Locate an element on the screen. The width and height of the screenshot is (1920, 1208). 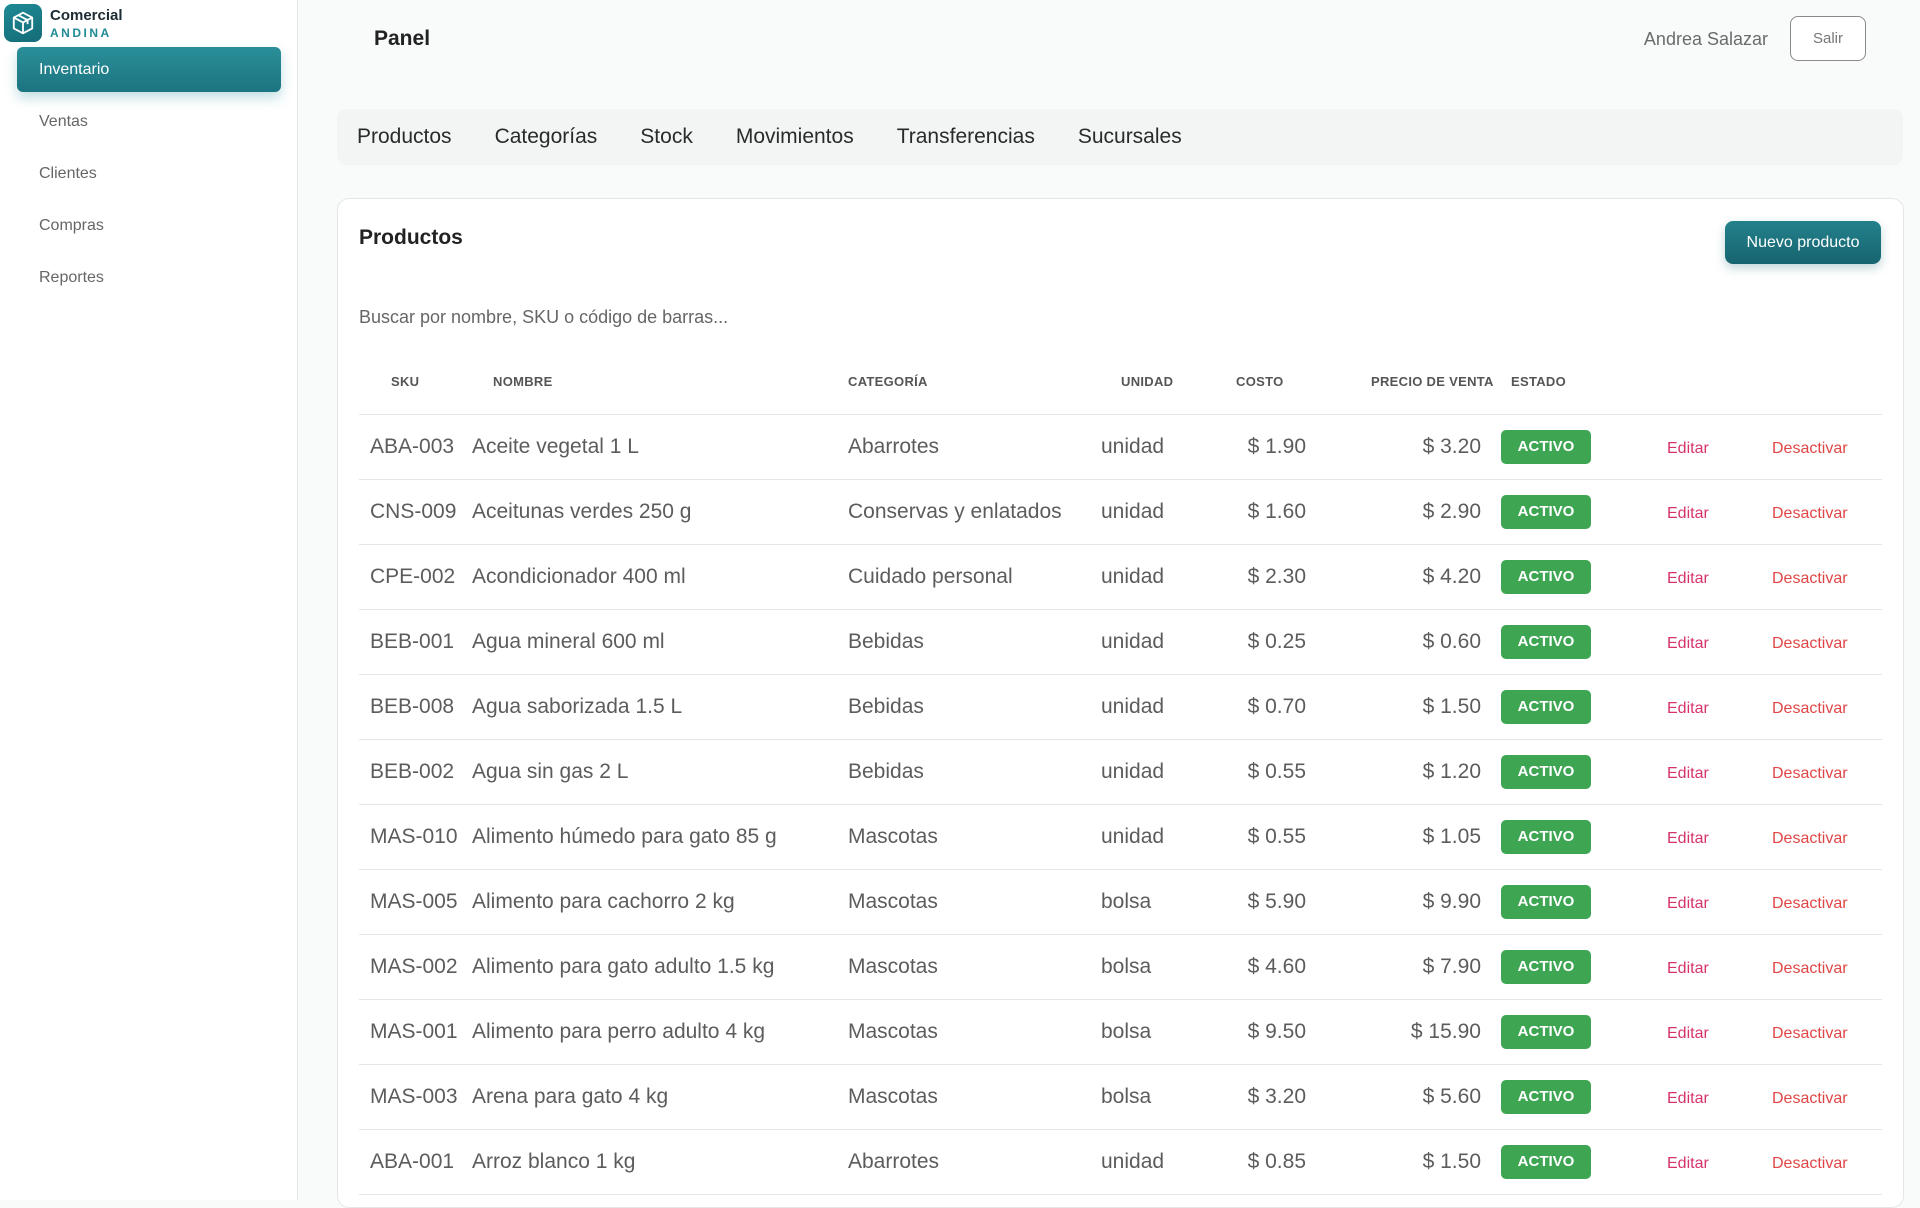
cell-name: Agua saborizada 1.5 L is located at coordinates (660, 707).